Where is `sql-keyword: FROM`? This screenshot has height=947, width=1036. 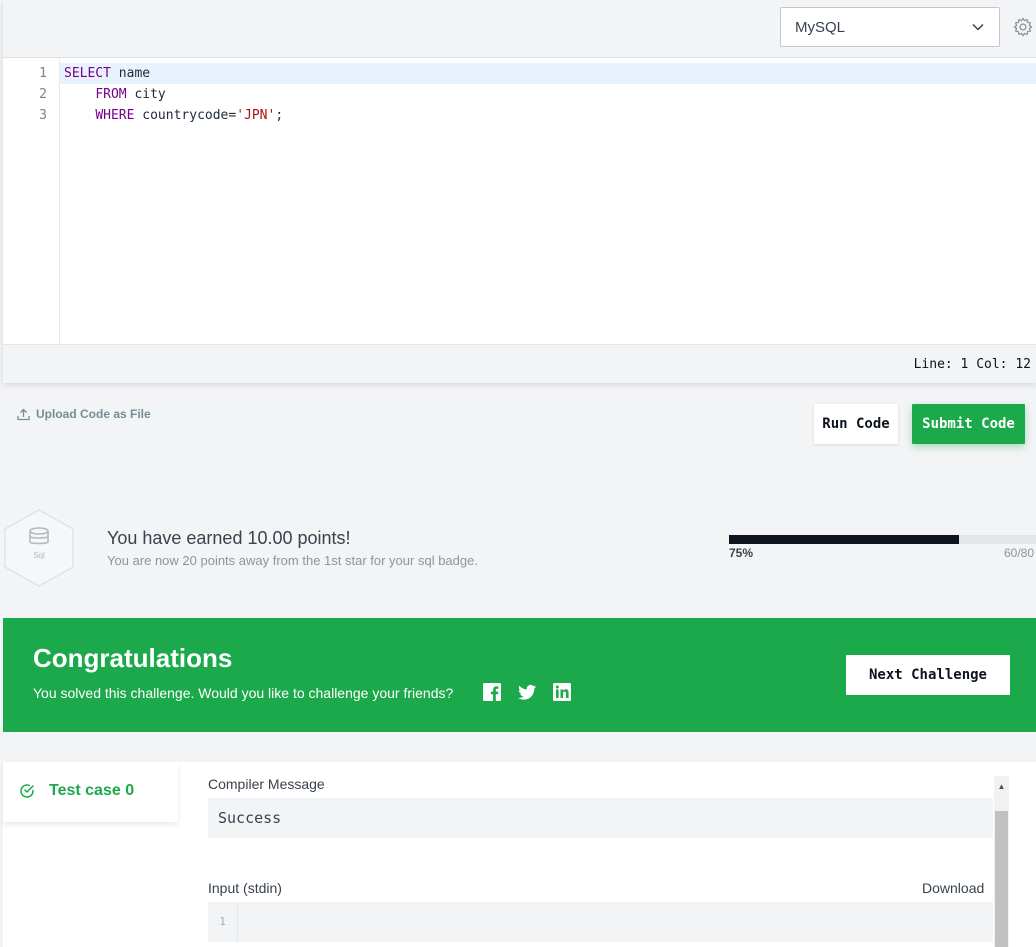 sql-keyword: FROM is located at coordinates (111, 94).